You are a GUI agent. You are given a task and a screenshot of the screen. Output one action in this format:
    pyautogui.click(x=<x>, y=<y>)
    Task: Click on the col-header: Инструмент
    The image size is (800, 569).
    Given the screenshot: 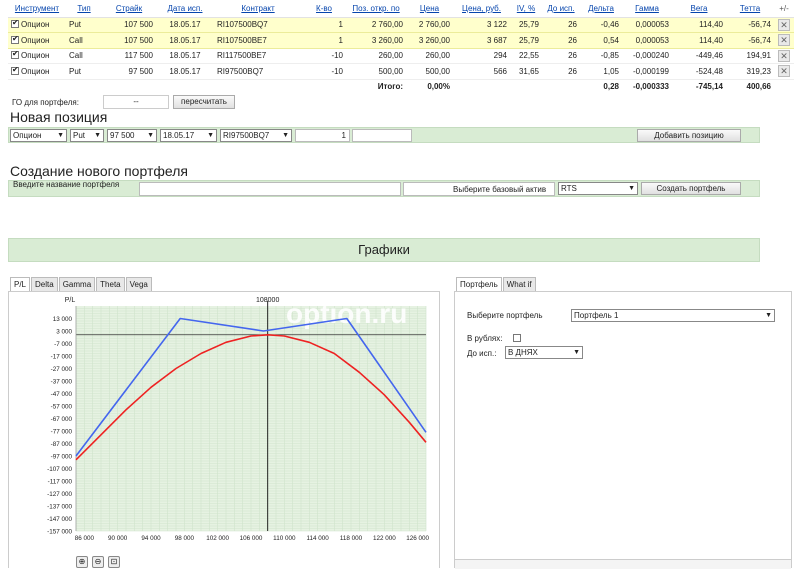 What is the action you would take?
    pyautogui.click(x=37, y=9)
    